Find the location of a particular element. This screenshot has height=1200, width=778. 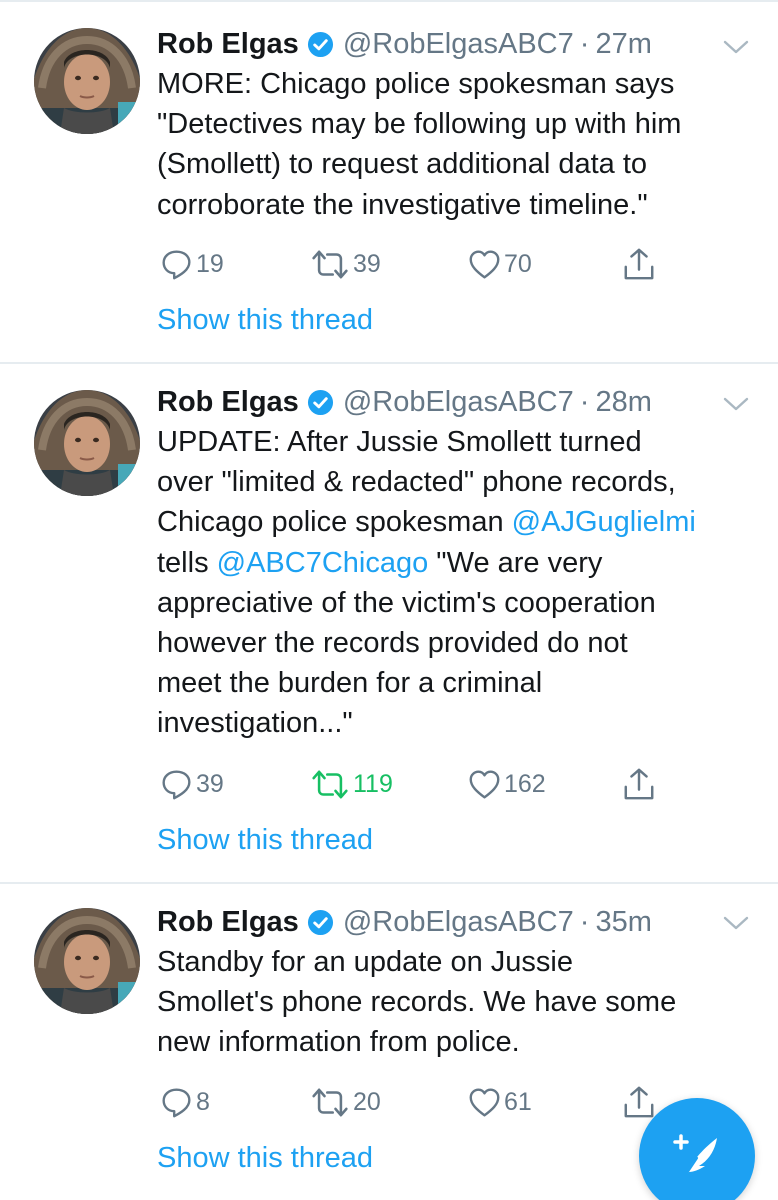

compose-tweet-icon is located at coordinates (695, 1156).